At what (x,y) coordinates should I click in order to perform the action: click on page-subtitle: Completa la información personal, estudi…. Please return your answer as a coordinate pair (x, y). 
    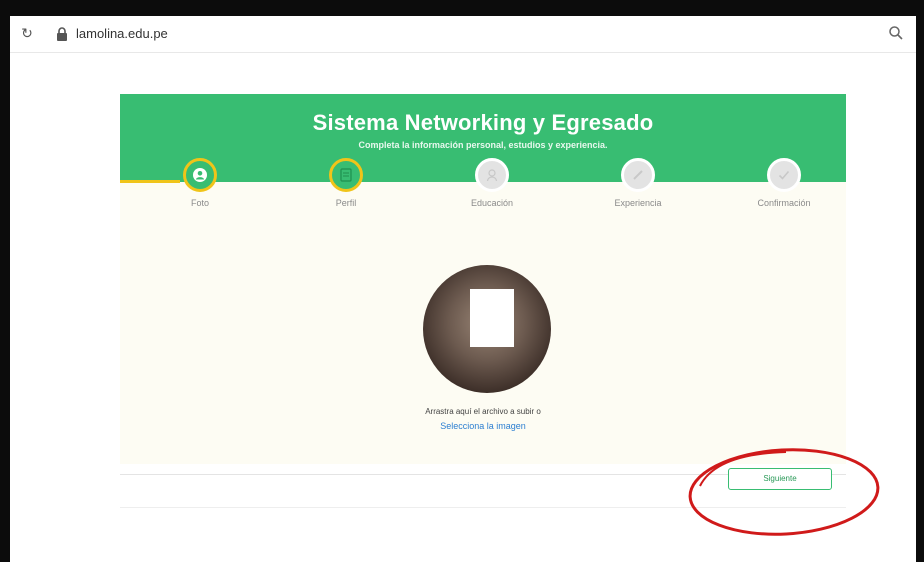
    Looking at the image, I should click on (483, 145).